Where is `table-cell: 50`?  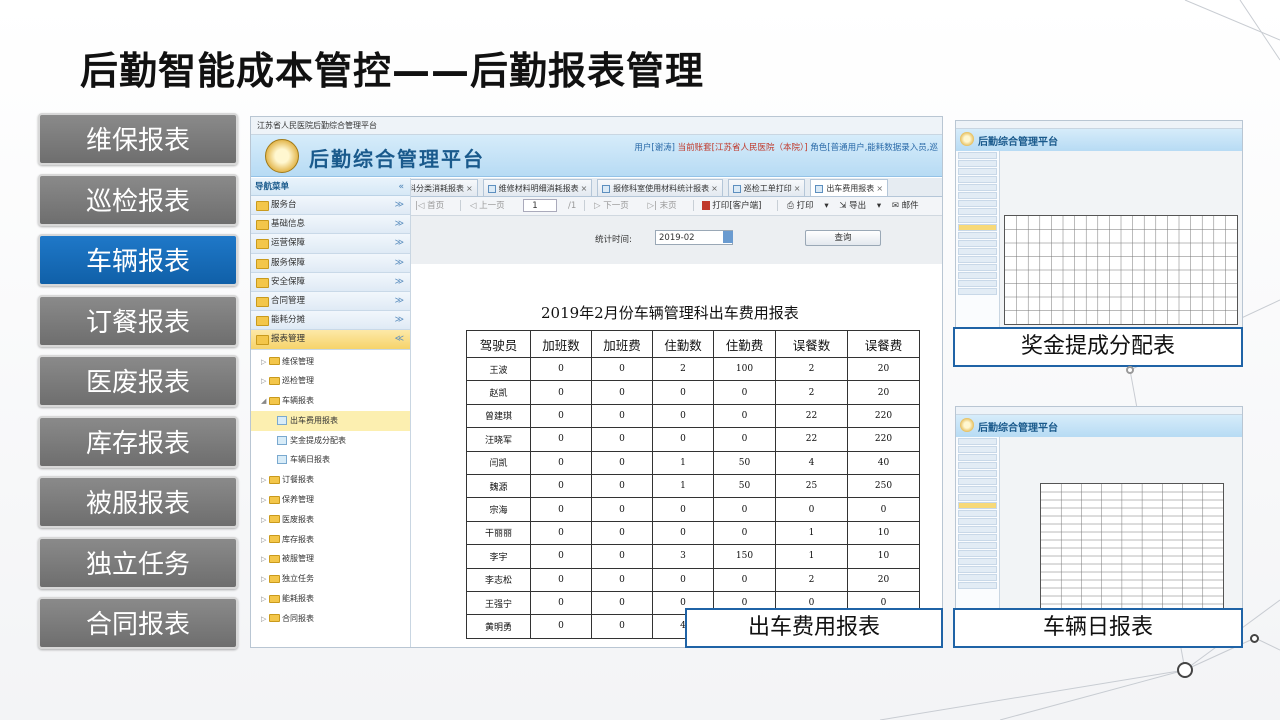 table-cell: 50 is located at coordinates (744, 486).